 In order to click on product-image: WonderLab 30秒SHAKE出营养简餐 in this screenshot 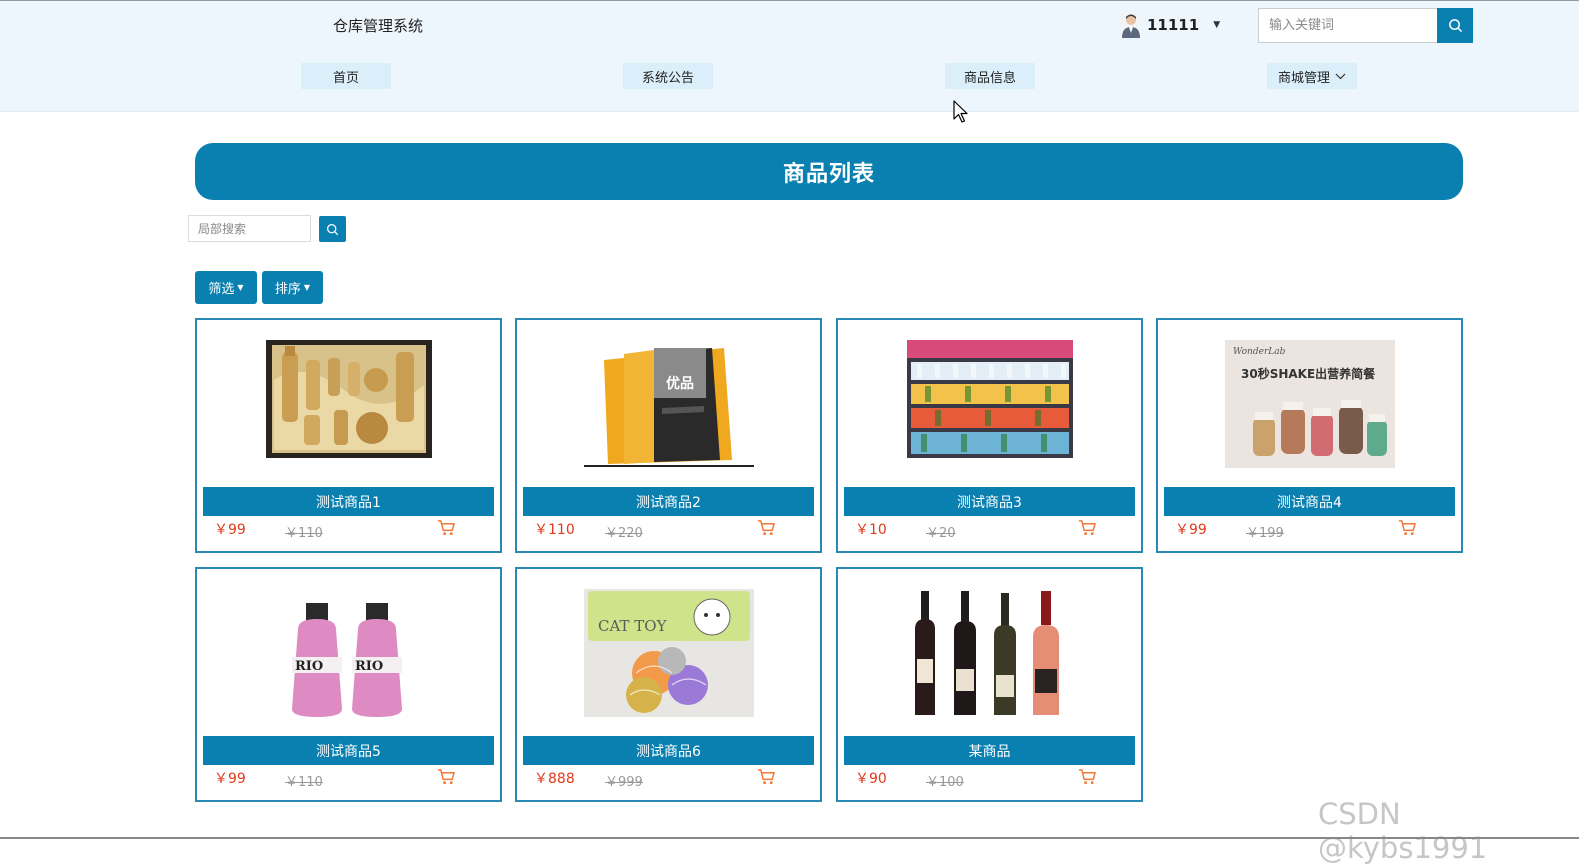, I will do `click(1309, 404)`.